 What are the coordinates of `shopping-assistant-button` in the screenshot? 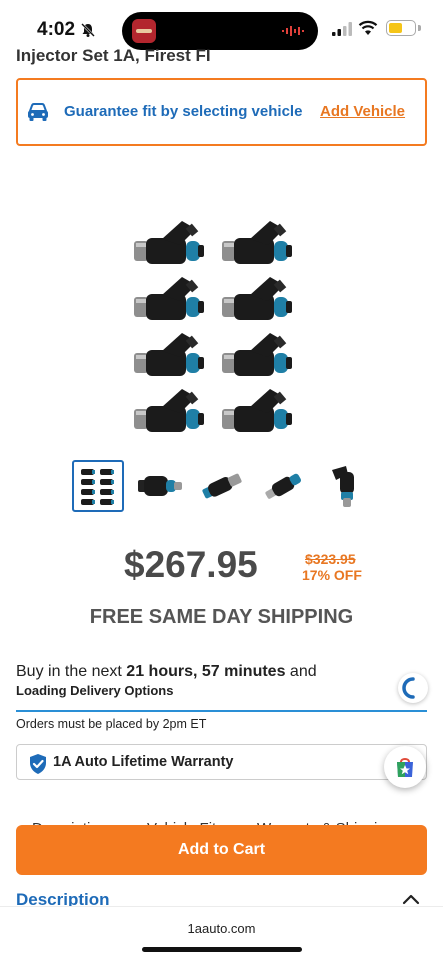 It's located at (405, 767).